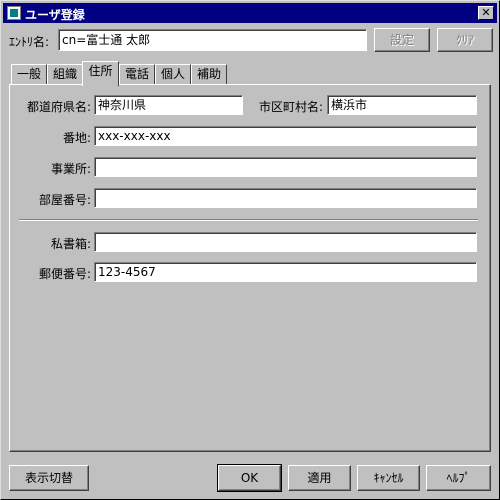  I want to click on tab-personal: 個人, so click(173, 74).